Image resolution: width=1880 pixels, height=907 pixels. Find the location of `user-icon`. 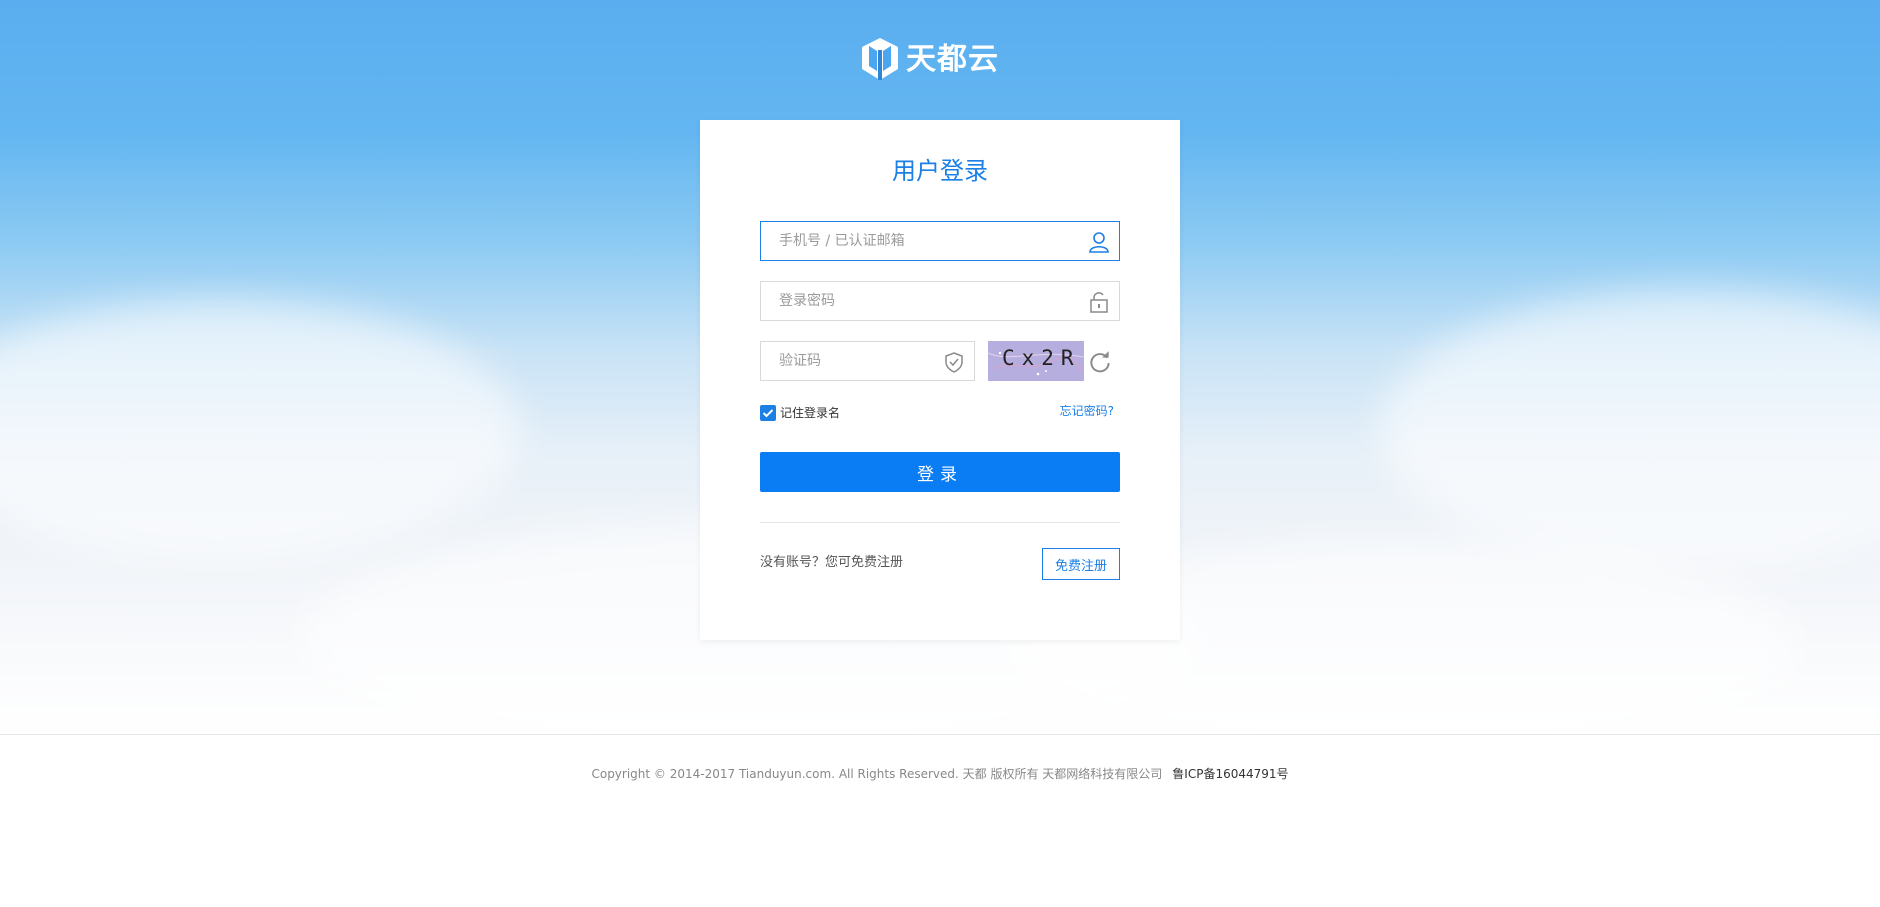

user-icon is located at coordinates (1099, 242).